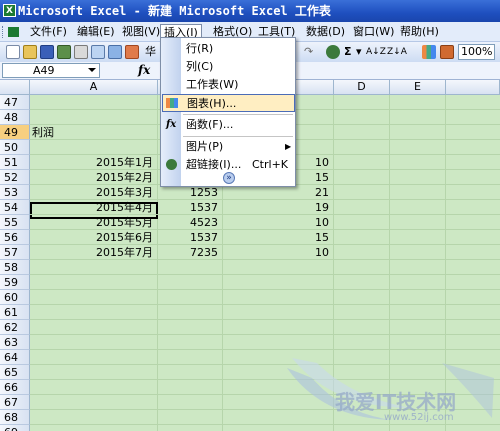 This screenshot has height=431, width=500. What do you see at coordinates (64, 52) in the screenshot?
I see `permission-icon` at bounding box center [64, 52].